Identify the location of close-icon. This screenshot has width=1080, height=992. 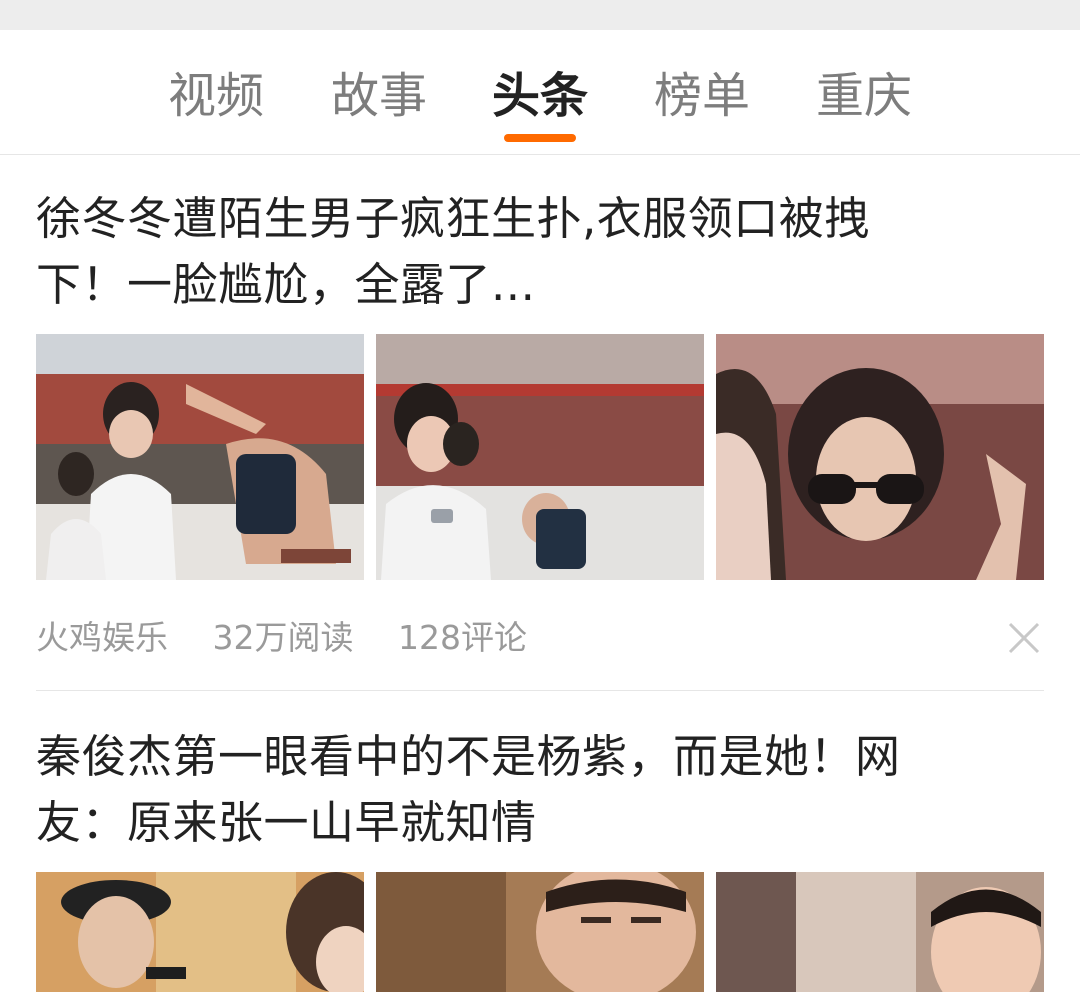
(1024, 638).